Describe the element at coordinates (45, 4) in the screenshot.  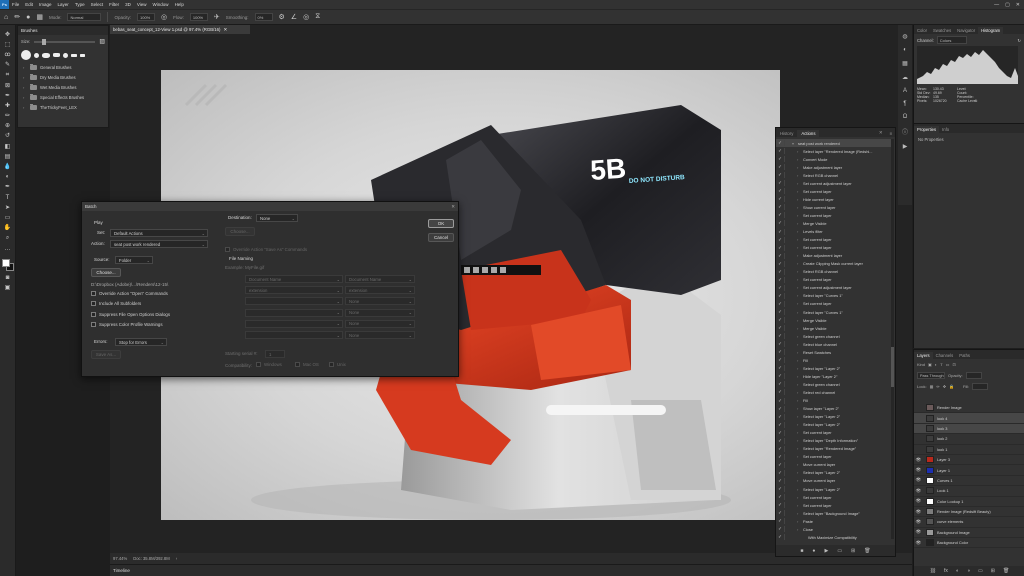
I see `menu-image: Image` at that location.